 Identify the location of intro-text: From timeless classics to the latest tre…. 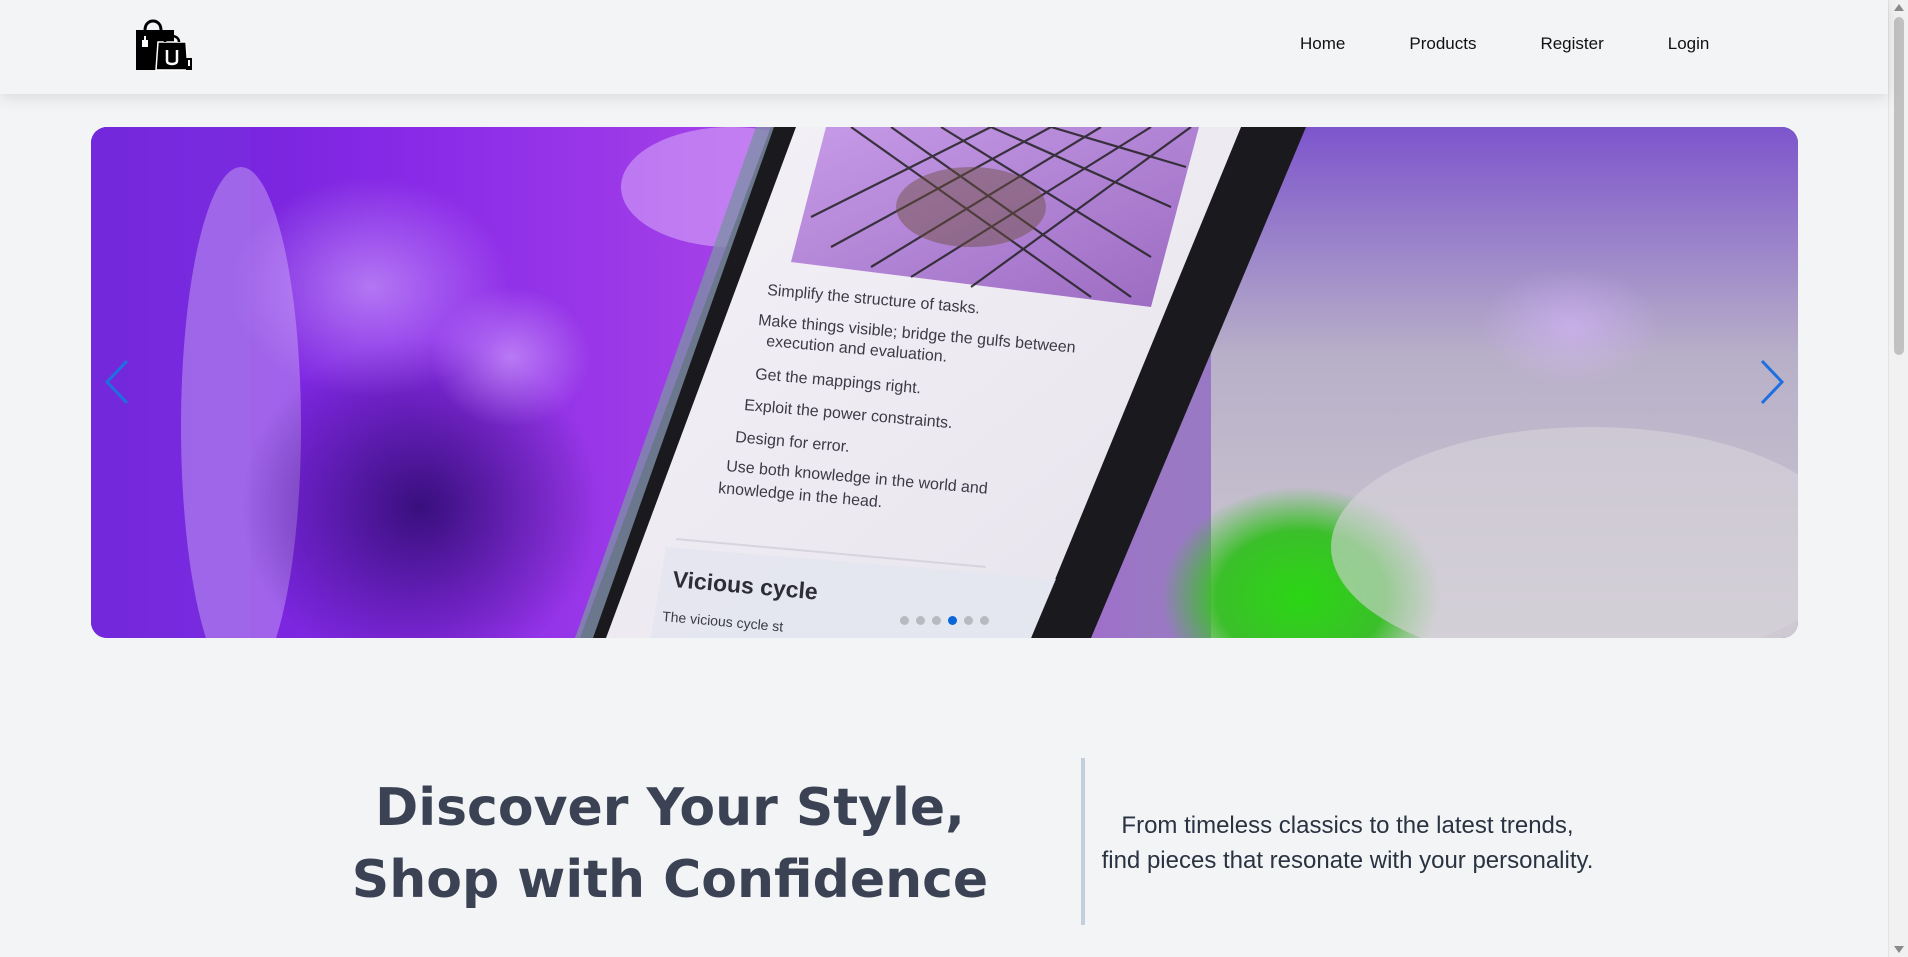
(1347, 843).